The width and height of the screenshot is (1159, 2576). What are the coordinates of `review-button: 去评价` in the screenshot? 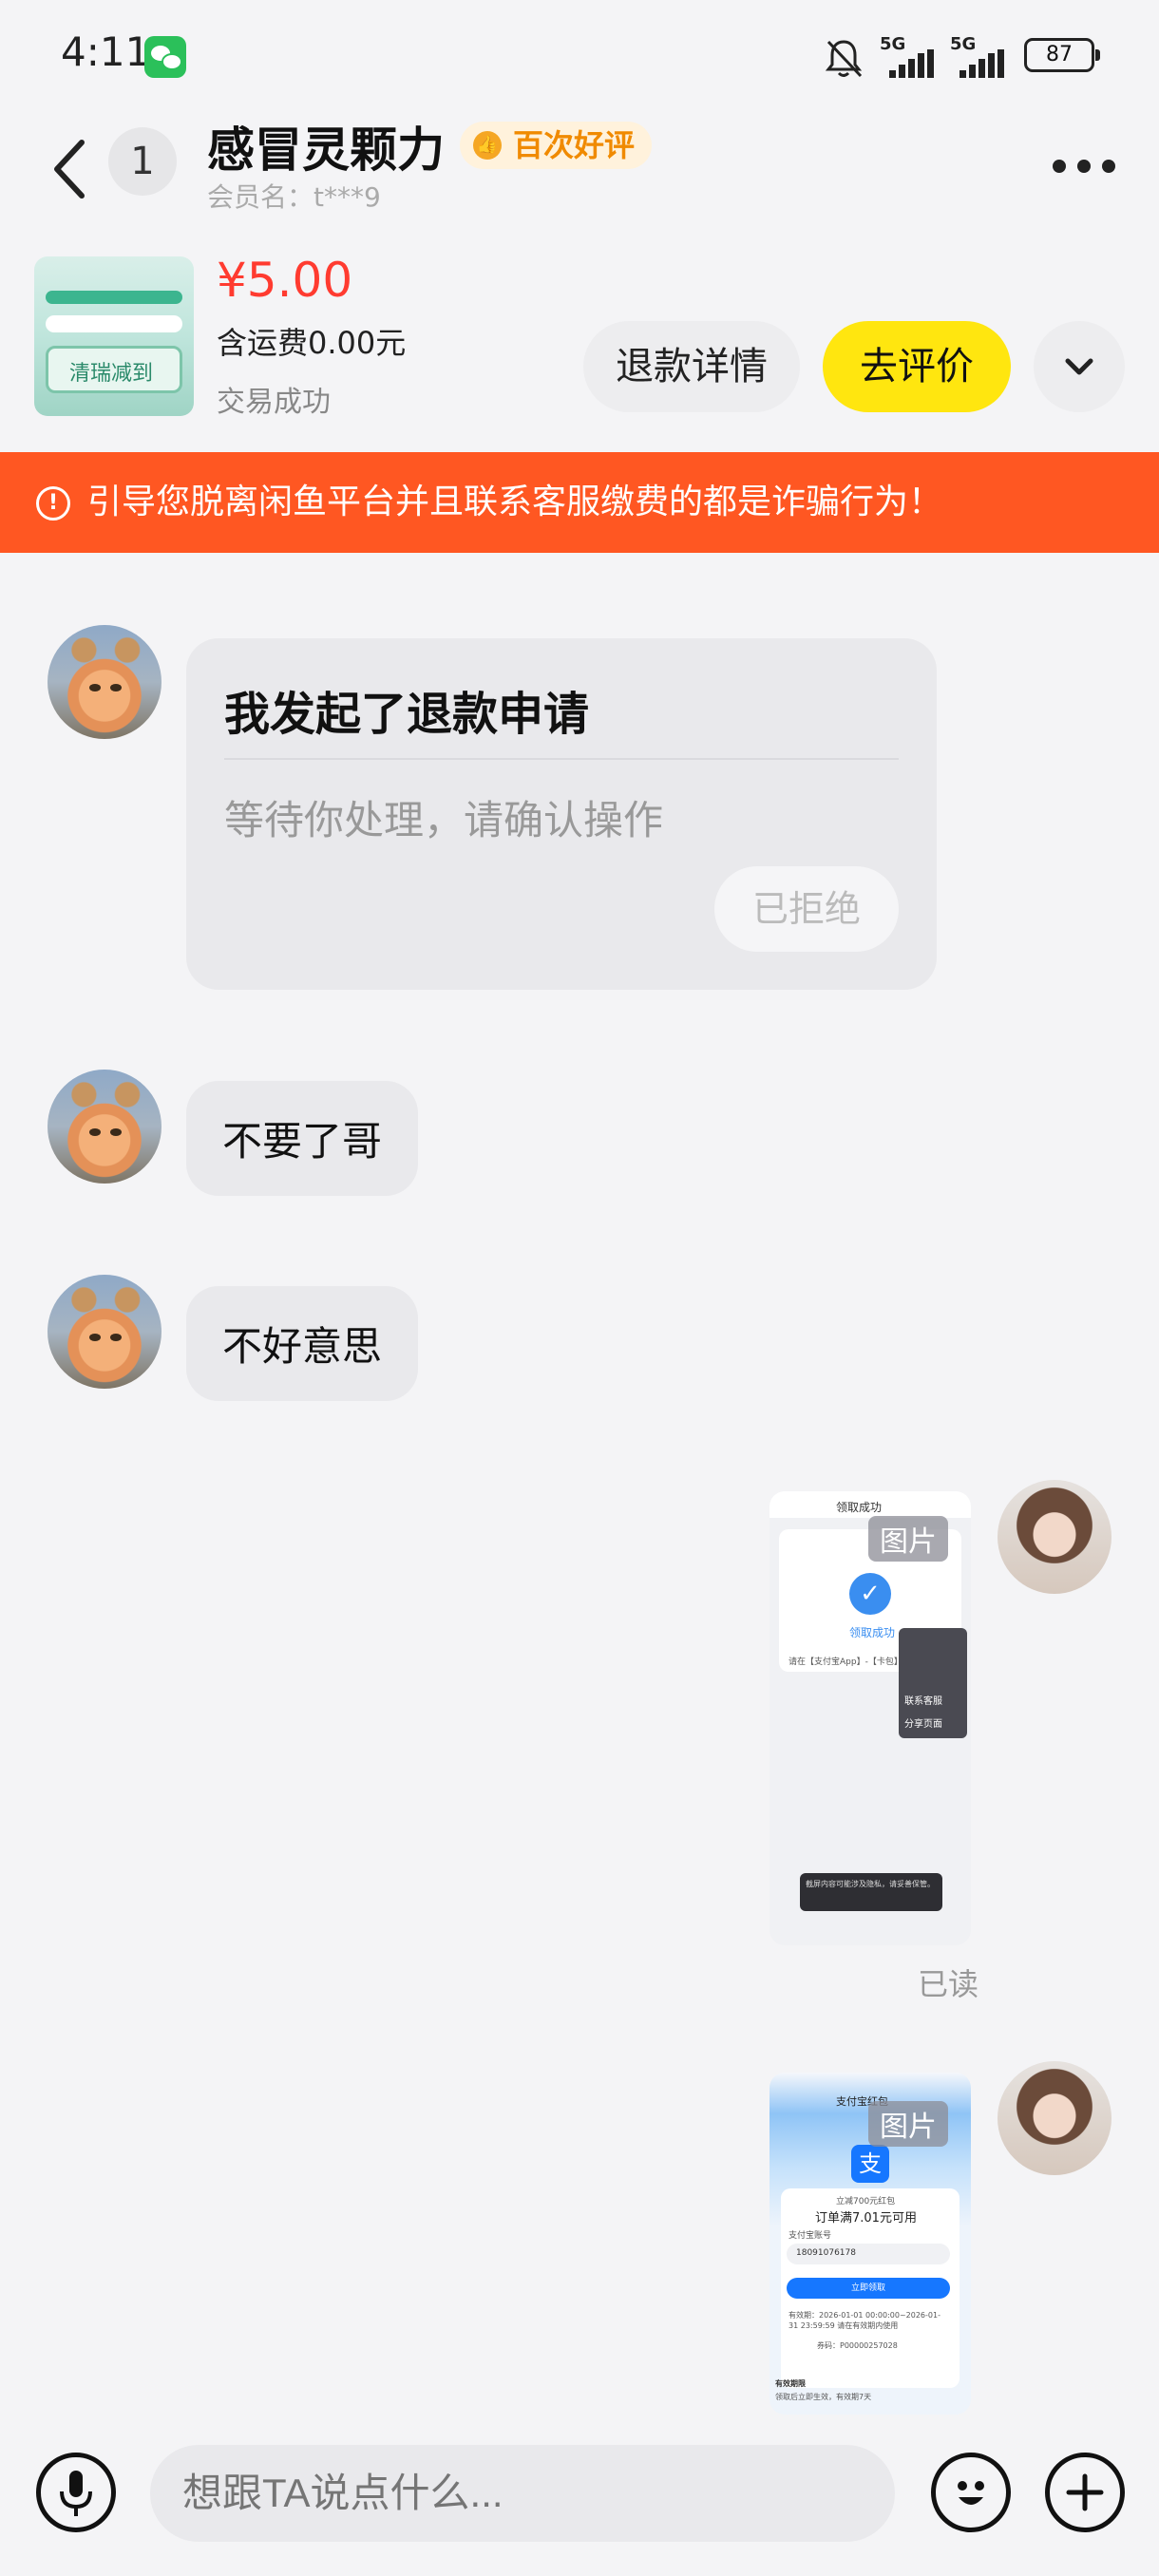 It's located at (917, 366).